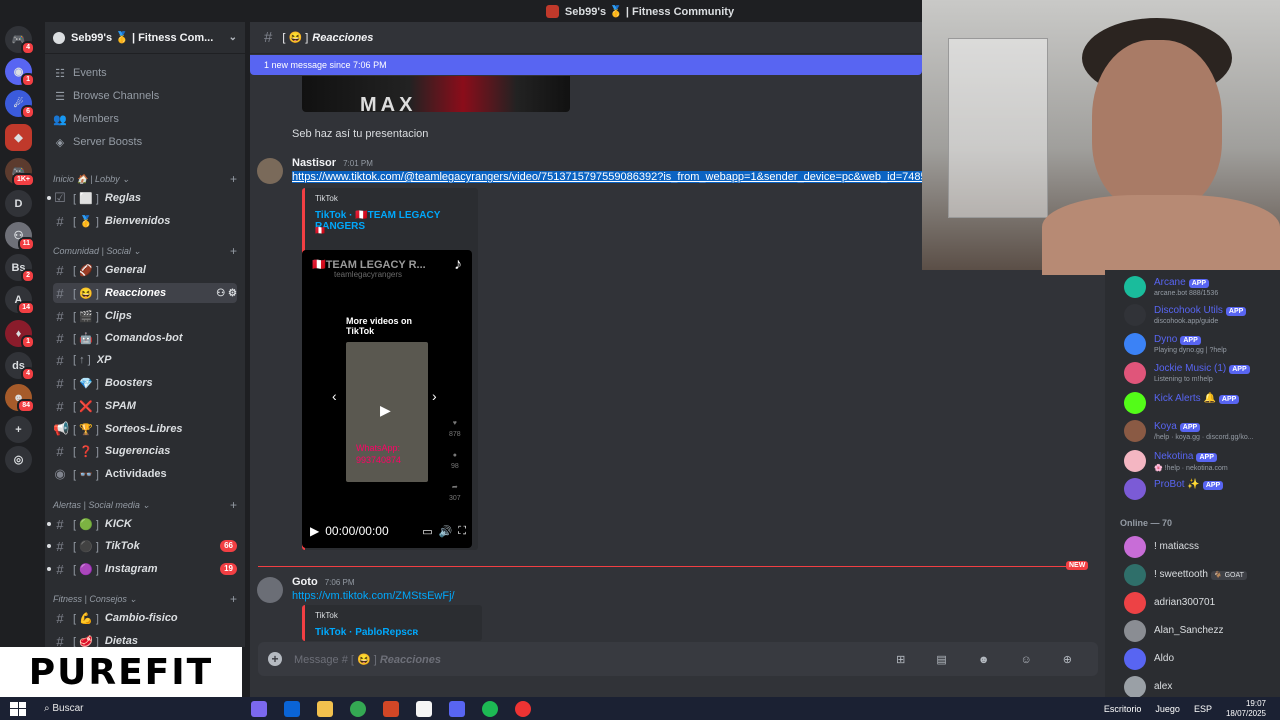 The image size is (1280, 720). What do you see at coordinates (18, 203) in the screenshot?
I see `server-icon: D` at bounding box center [18, 203].